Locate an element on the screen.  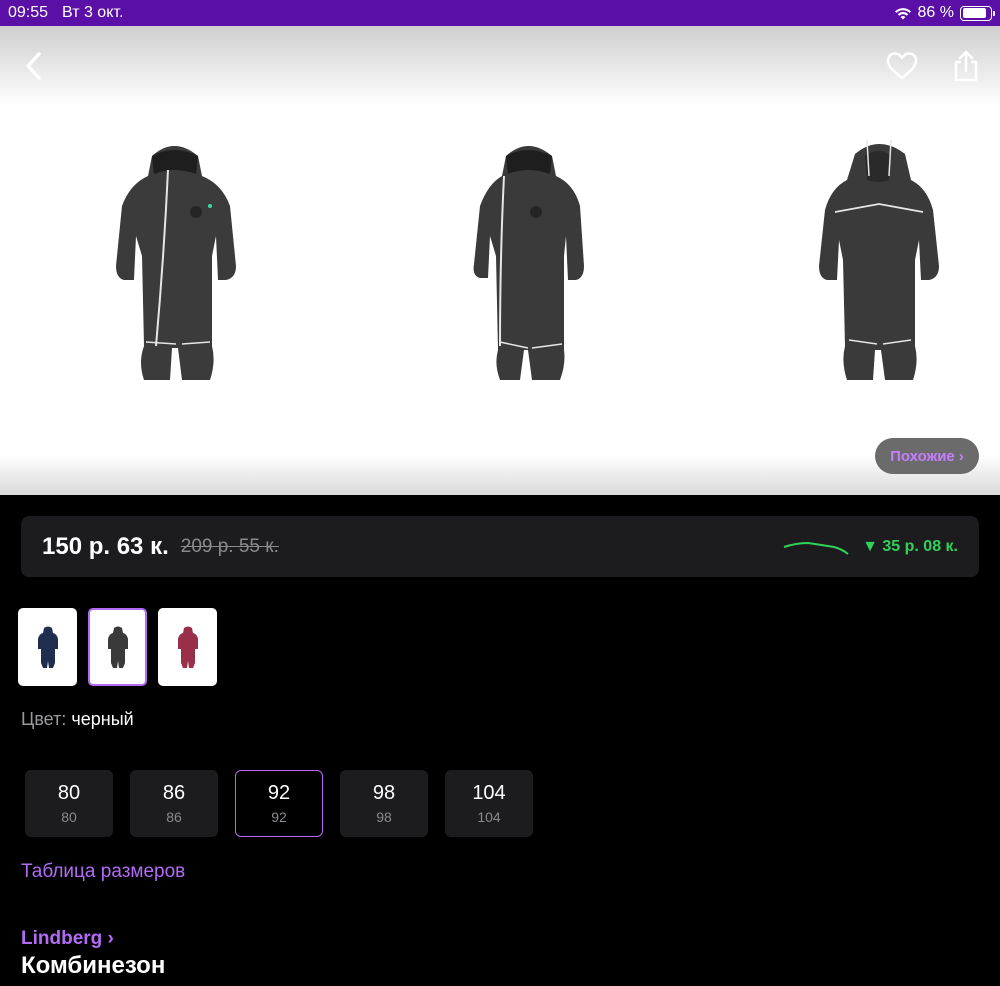
color-thumbs is located at coordinates (117, 647).